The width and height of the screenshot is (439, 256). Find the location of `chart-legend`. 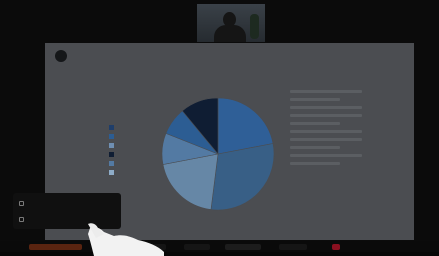

chart-legend is located at coordinates (113, 150).